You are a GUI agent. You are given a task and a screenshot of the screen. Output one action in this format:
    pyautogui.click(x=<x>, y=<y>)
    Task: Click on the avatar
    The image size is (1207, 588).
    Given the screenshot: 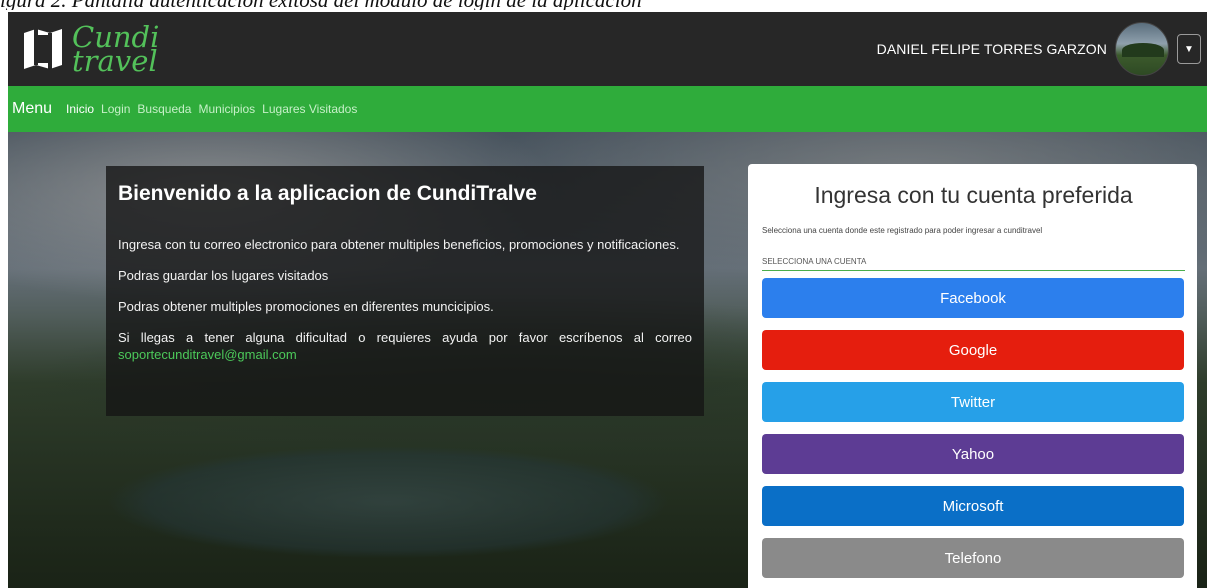 What is the action you would take?
    pyautogui.click(x=1142, y=49)
    